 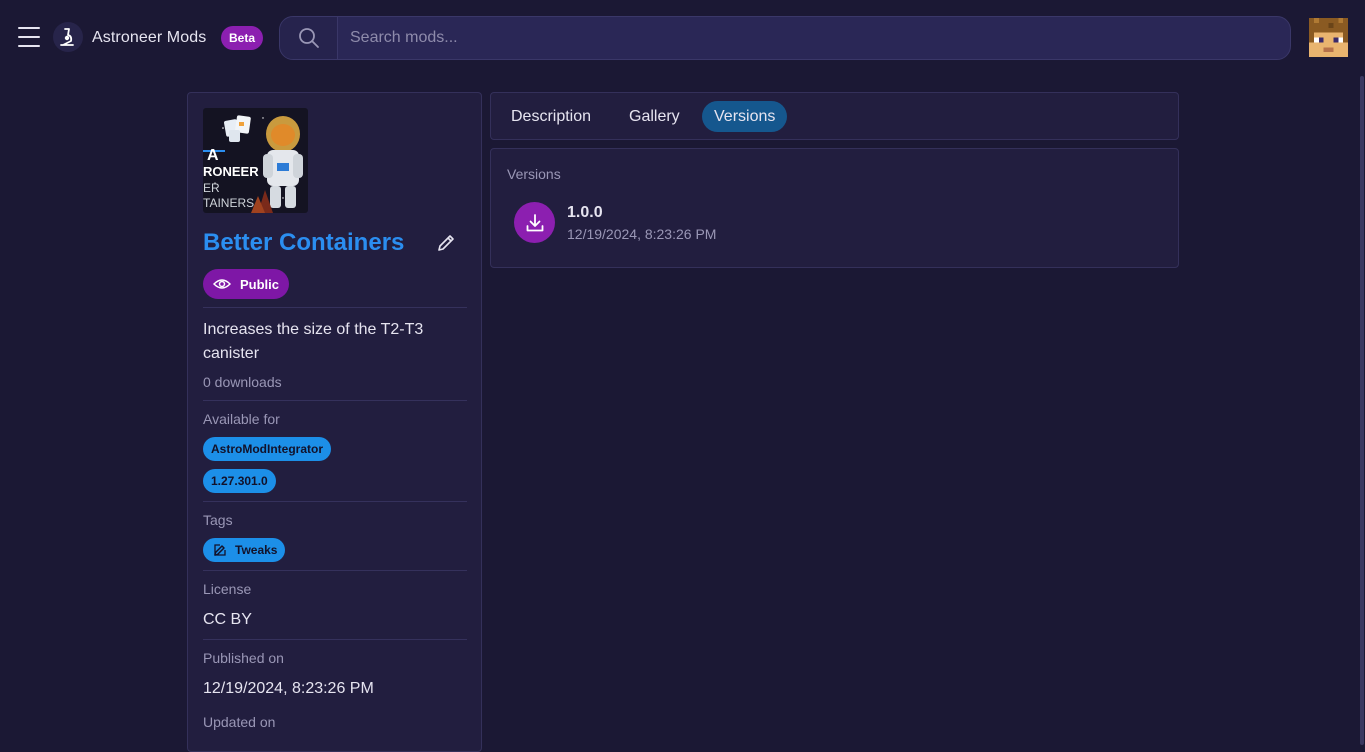 What do you see at coordinates (231, 171) in the screenshot?
I see `svg-text: RONEER` at bounding box center [231, 171].